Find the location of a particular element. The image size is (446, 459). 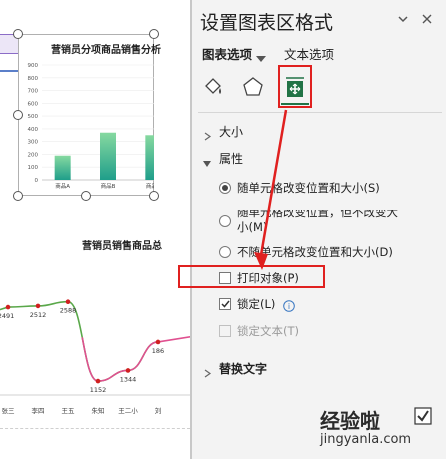

chart-2-series-line is located at coordinates (95, 341).